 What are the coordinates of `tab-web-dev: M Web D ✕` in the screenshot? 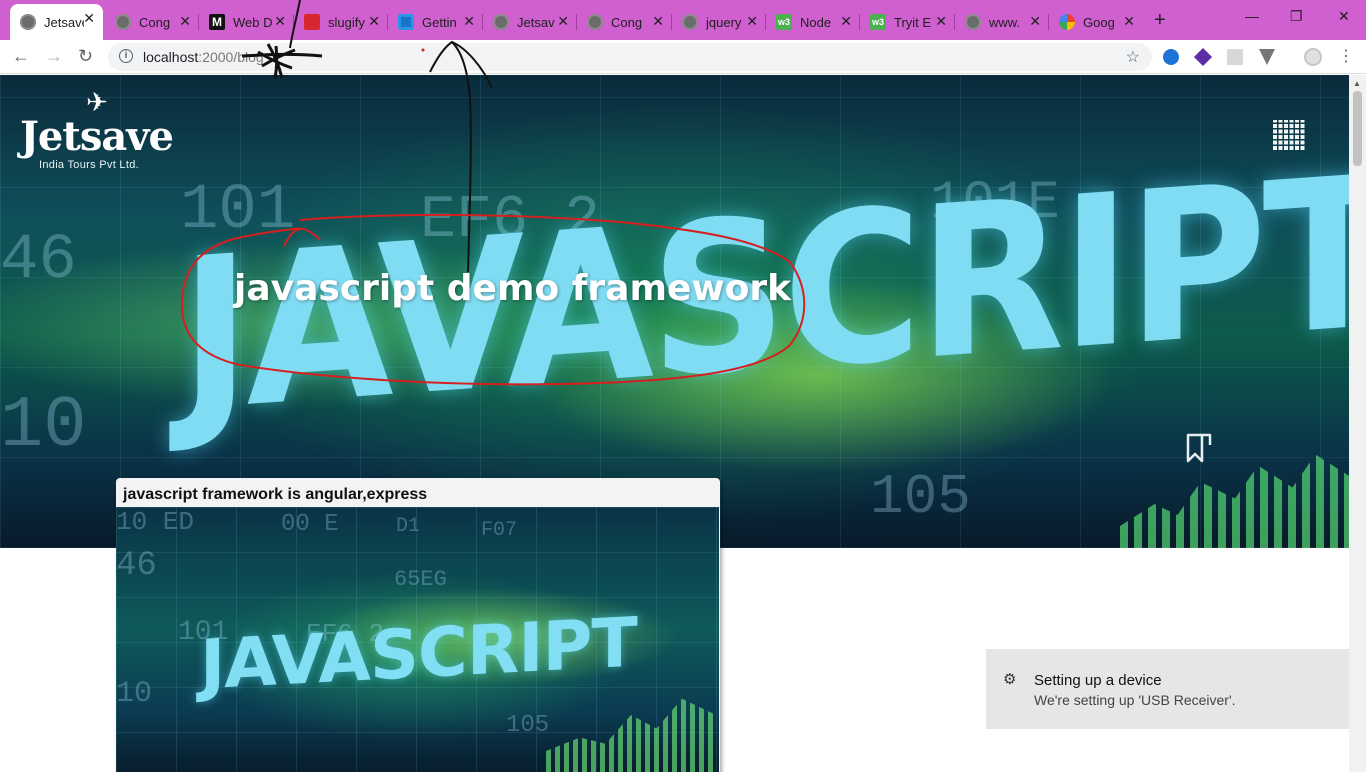 It's located at (246, 22).